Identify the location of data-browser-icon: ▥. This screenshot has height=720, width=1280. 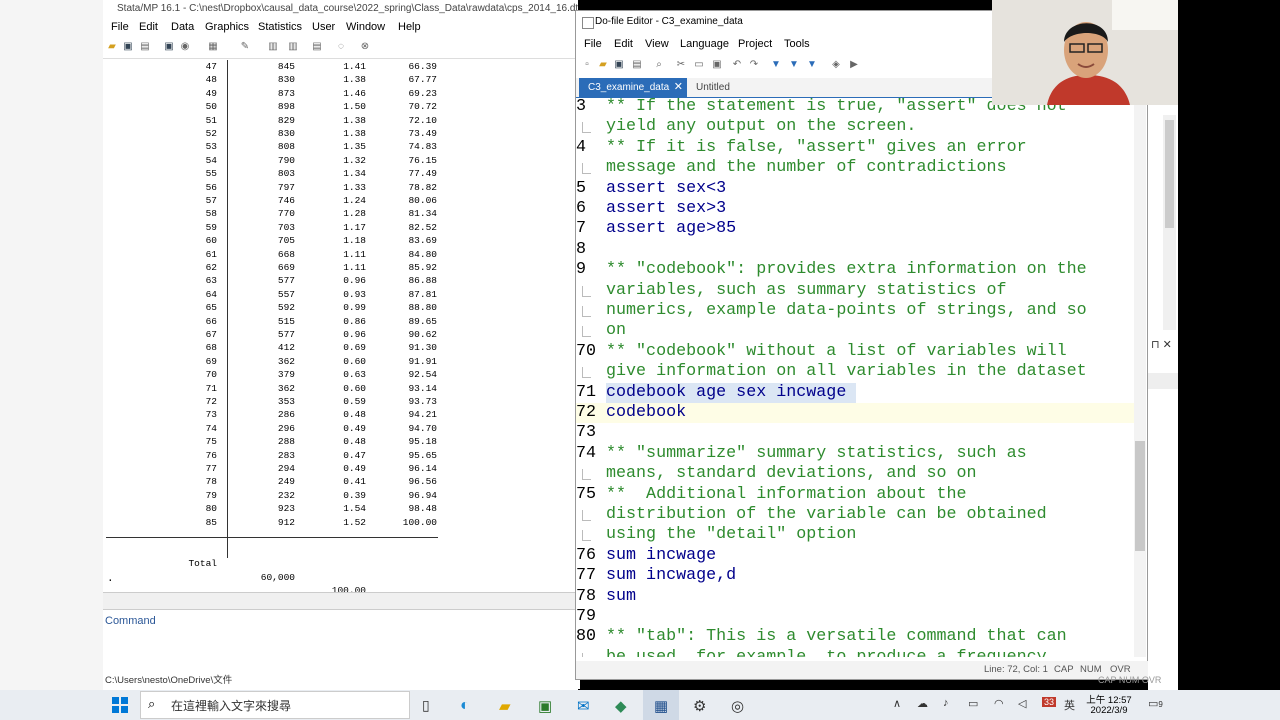
(293, 47).